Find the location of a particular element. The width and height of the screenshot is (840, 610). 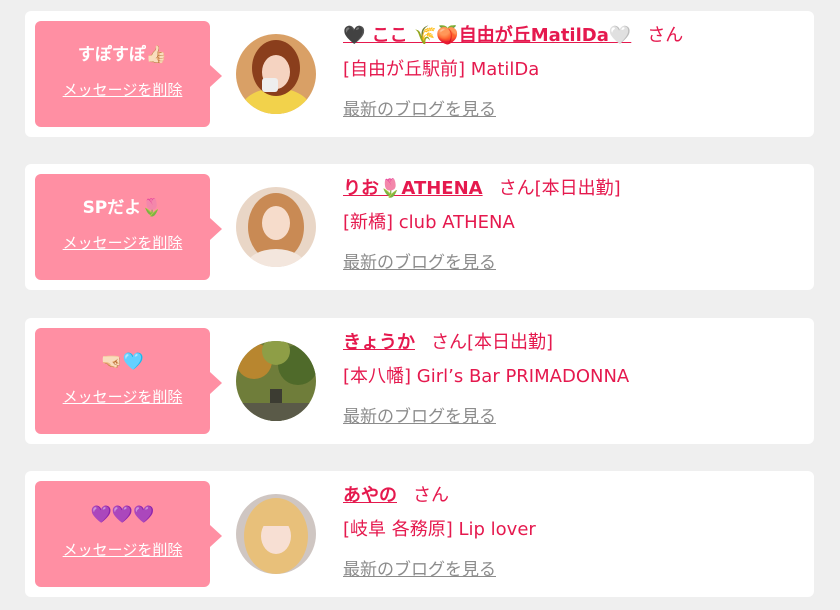

message-text: SPだよ🌷 is located at coordinates (122, 208).